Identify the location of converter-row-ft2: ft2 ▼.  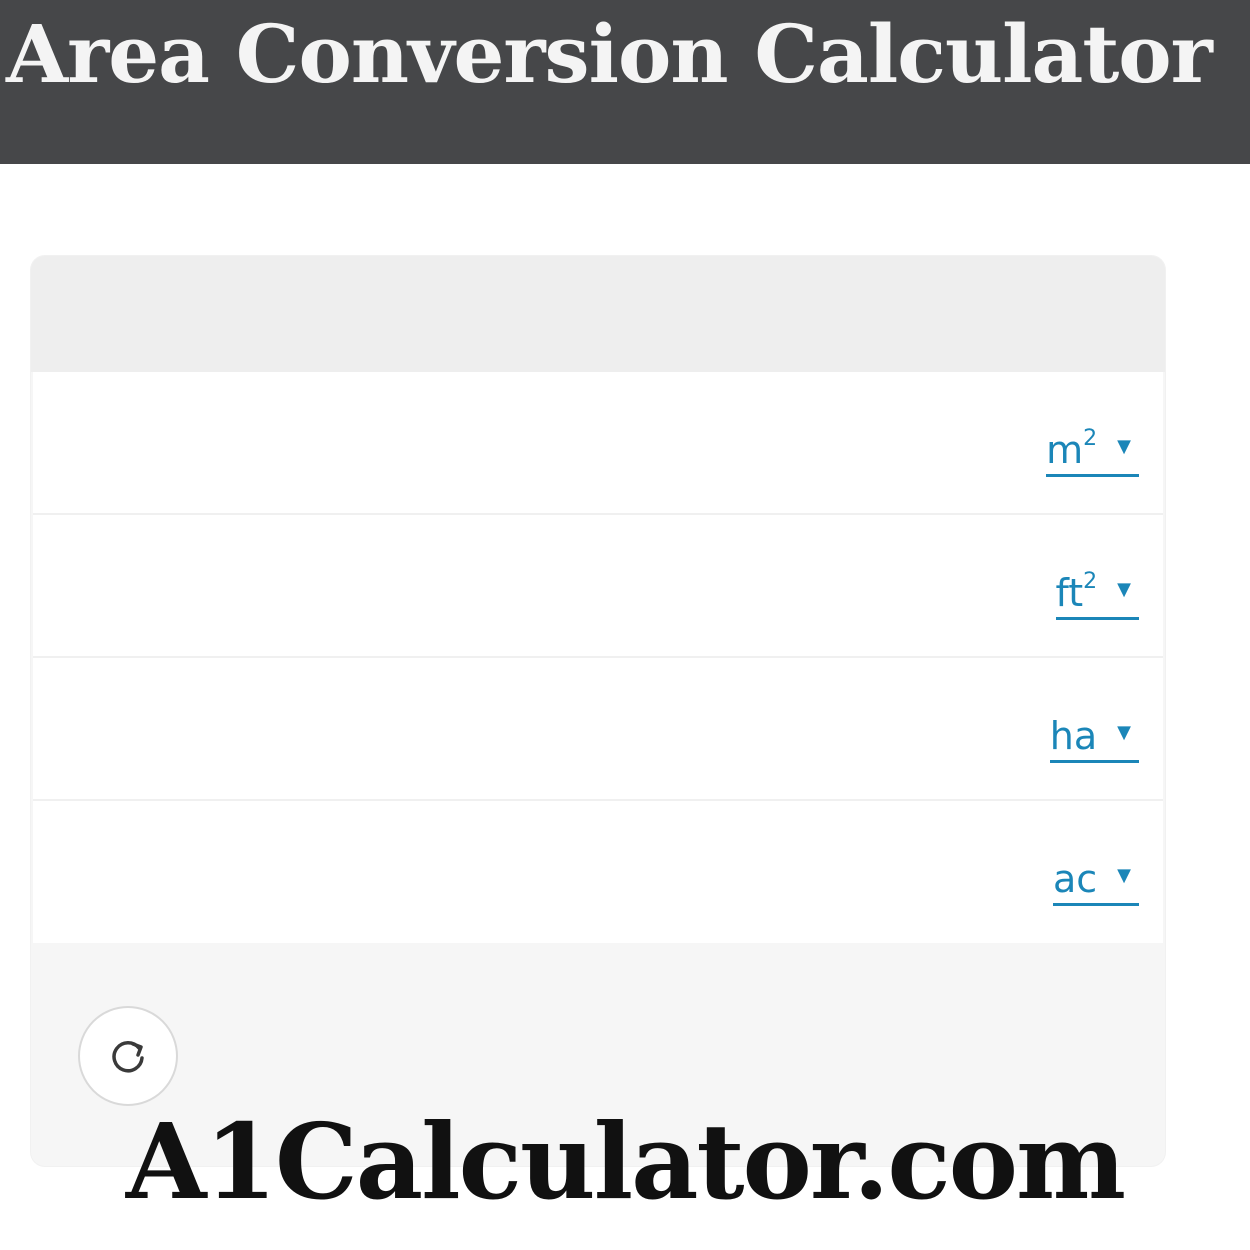
(598, 586).